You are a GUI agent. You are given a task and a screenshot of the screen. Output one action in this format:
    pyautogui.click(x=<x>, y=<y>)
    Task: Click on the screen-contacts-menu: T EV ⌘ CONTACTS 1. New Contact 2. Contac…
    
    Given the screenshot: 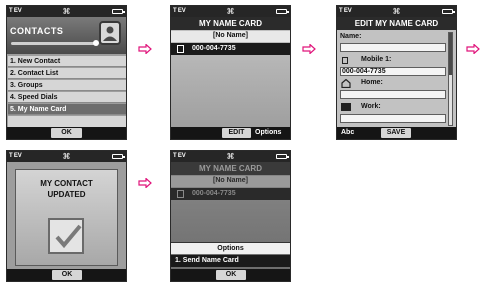 What is the action you would take?
    pyautogui.click(x=66, y=72)
    